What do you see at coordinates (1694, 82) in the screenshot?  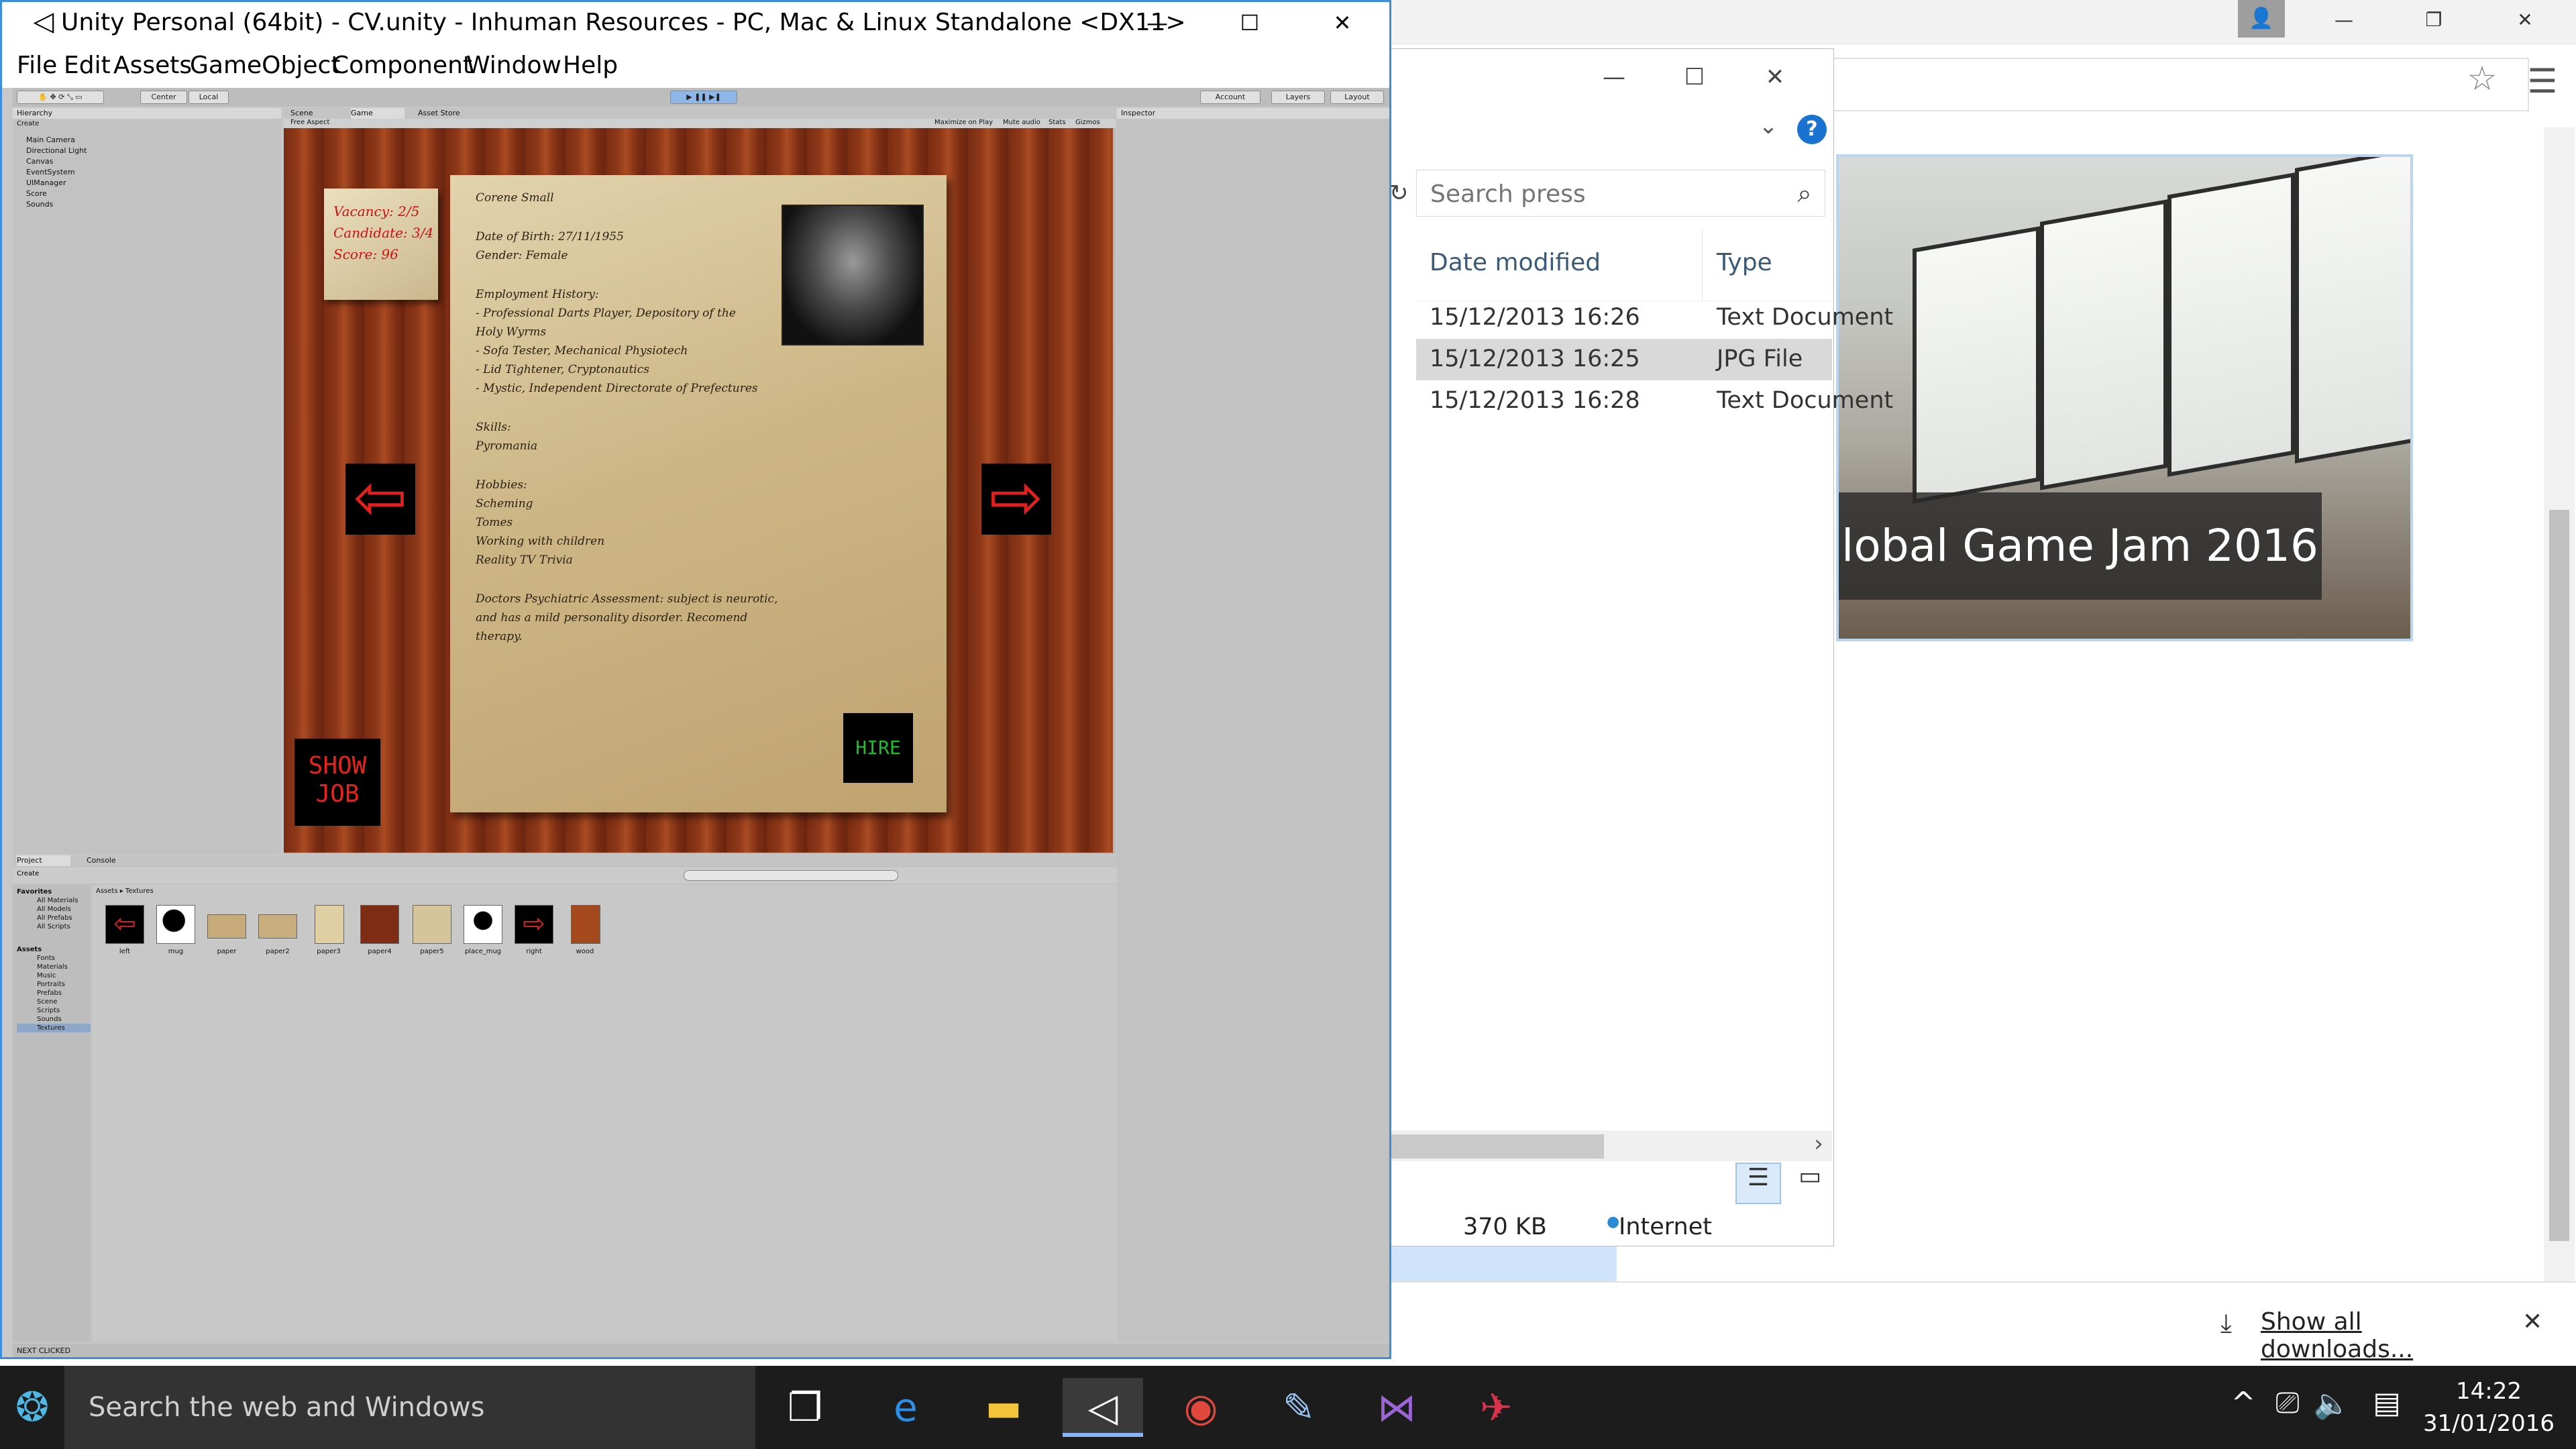 I see `dialog-maximize-button: ☐` at bounding box center [1694, 82].